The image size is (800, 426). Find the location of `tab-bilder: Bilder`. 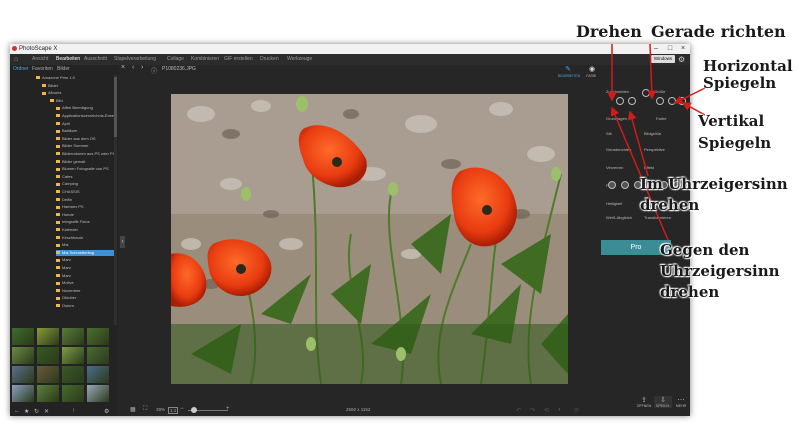

tab-bilder: Bilder is located at coordinates (63, 69).